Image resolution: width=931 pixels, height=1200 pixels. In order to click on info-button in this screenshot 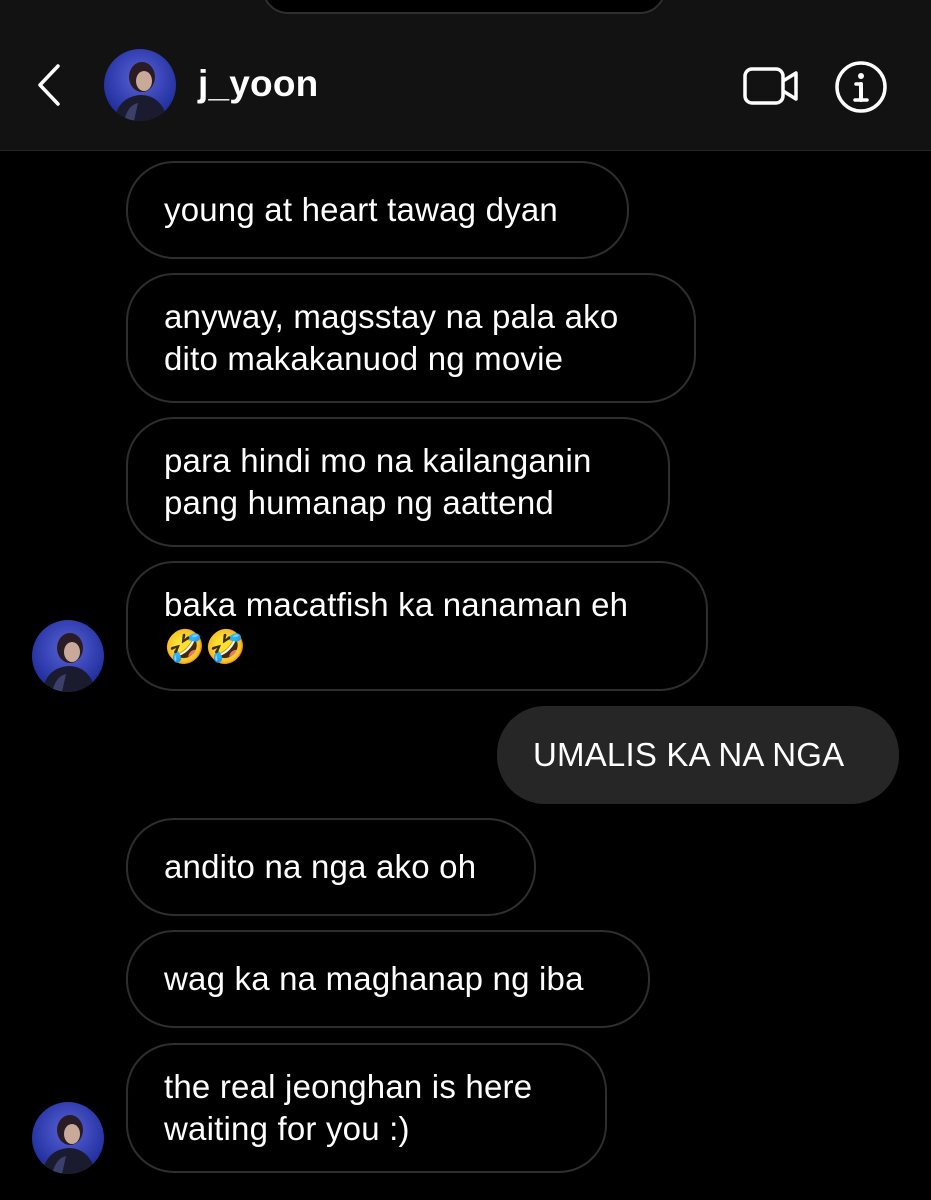, I will do `click(861, 87)`.